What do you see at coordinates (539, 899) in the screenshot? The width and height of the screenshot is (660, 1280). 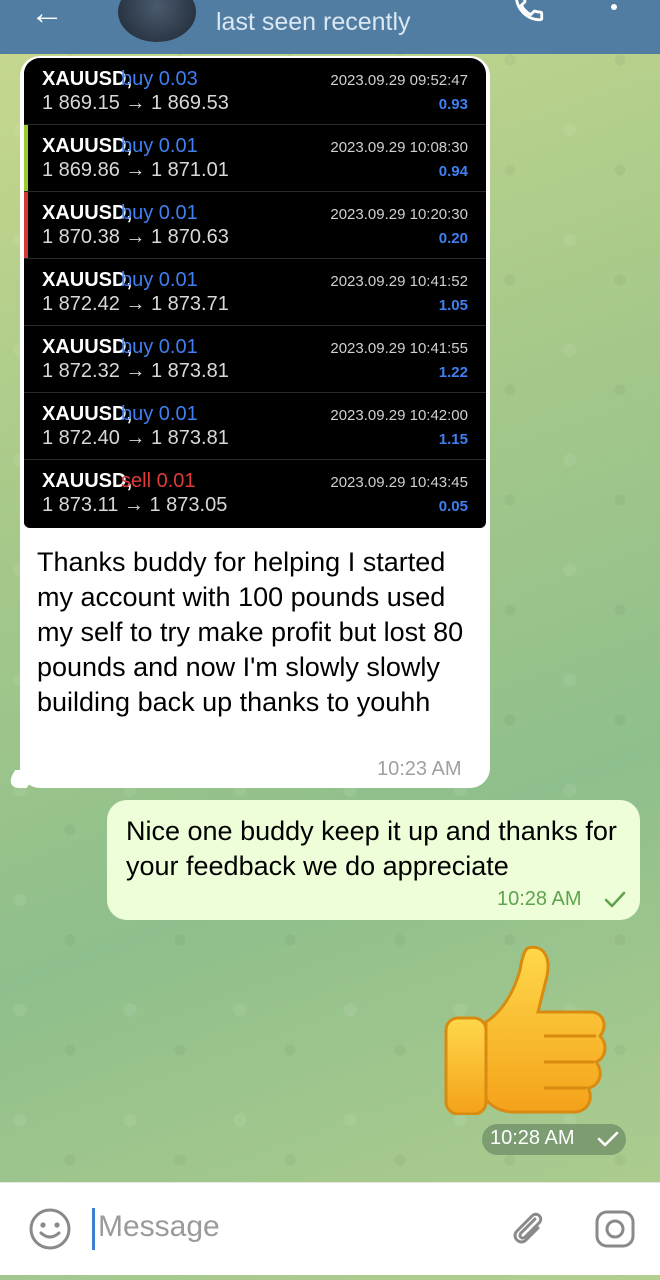 I see `outgoing-message-time: 10:28 AM` at bounding box center [539, 899].